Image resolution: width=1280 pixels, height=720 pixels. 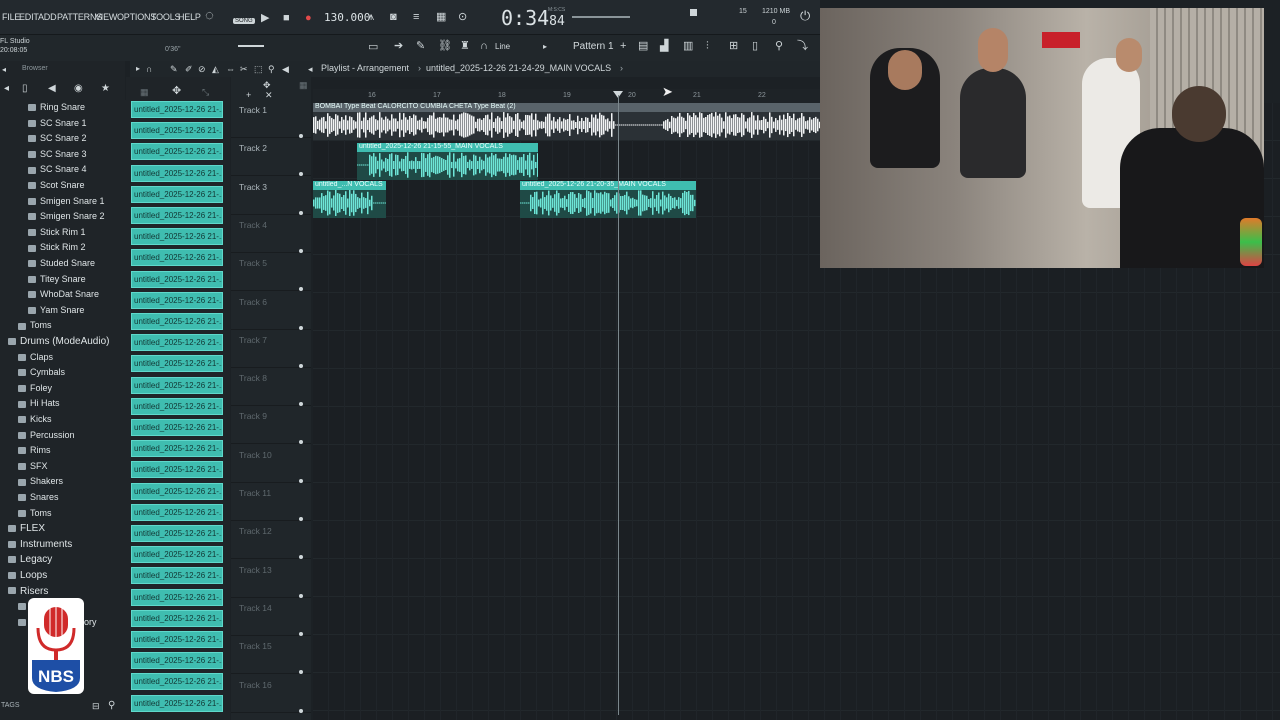 What do you see at coordinates (62, 468) in the screenshot?
I see `browser-item: SFX` at bounding box center [62, 468].